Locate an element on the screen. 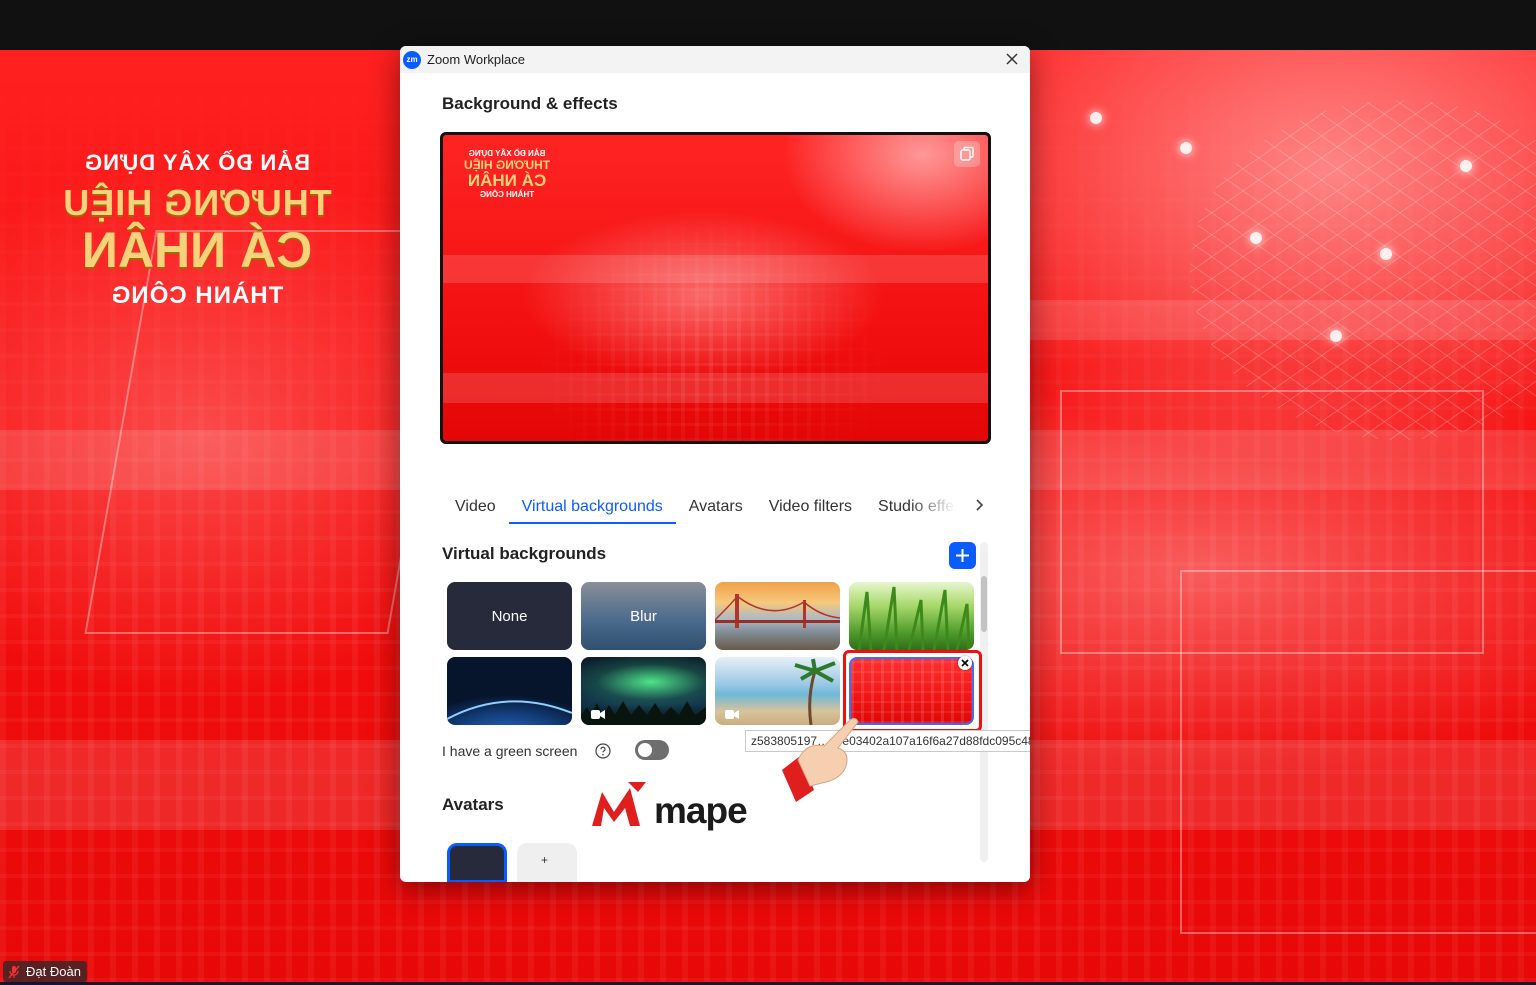  mirror-video-icon is located at coordinates (967, 154).